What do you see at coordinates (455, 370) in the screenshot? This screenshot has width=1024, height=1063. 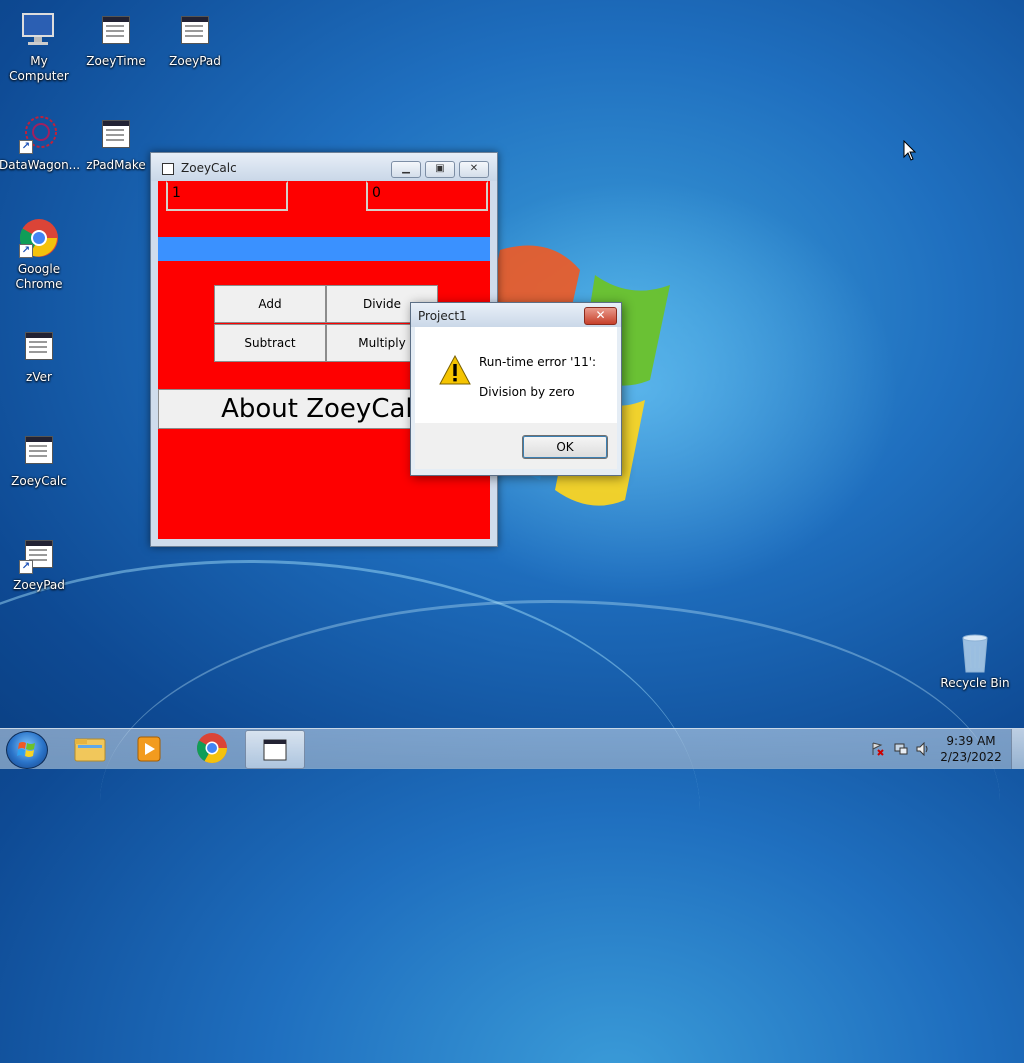 I see `warning-icon` at bounding box center [455, 370].